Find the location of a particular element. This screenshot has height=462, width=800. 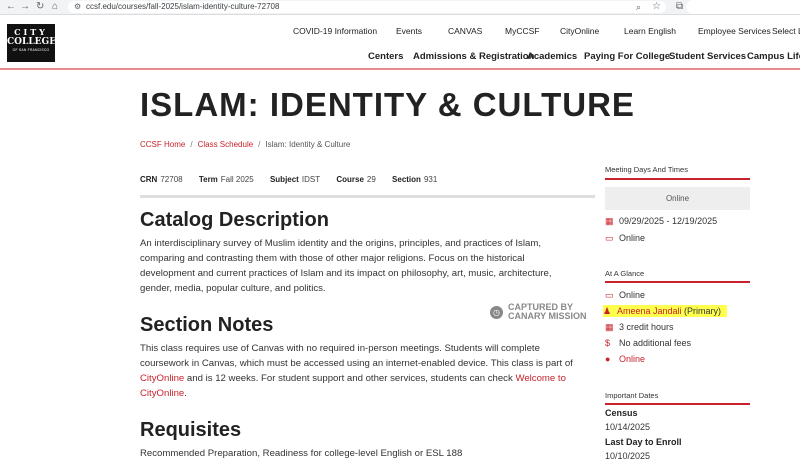

meeting-times-rule is located at coordinates (677, 179).